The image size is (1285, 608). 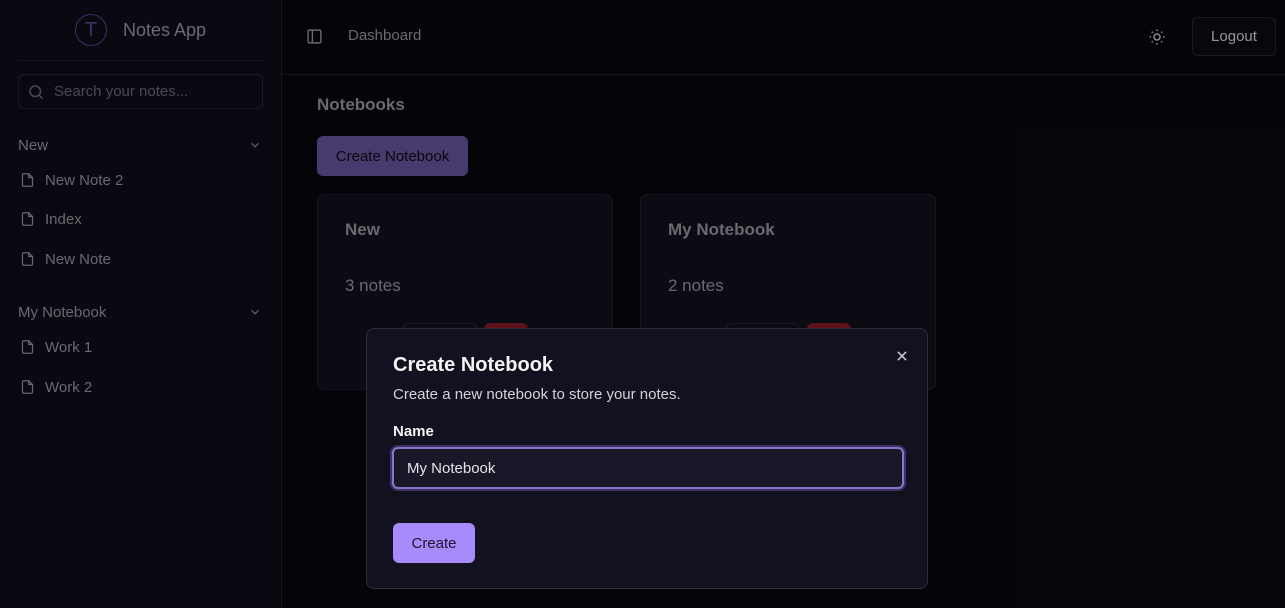 What do you see at coordinates (473, 365) in the screenshot?
I see `dialog-title: Create Notebook` at bounding box center [473, 365].